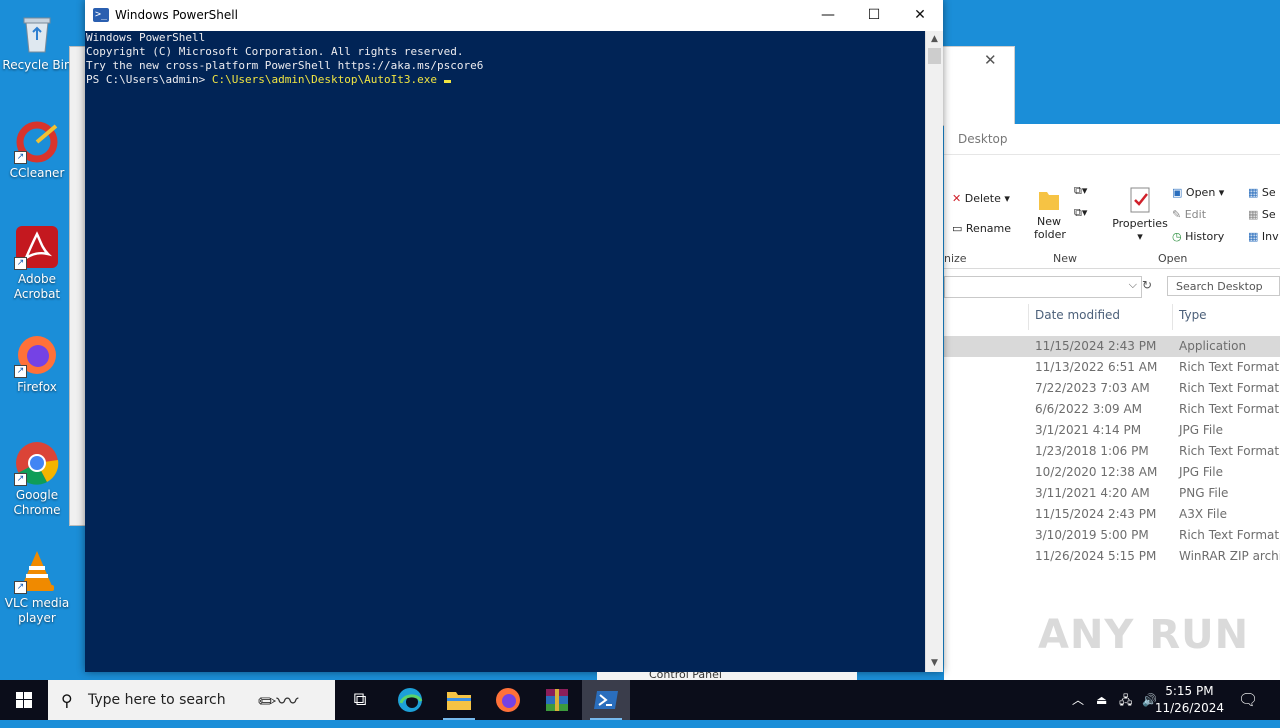 The width and height of the screenshot is (1280, 728). Describe the element at coordinates (1112, 430) in the screenshot. I see `file-row: 3/1/2021 4:14 PM JPG File` at that location.